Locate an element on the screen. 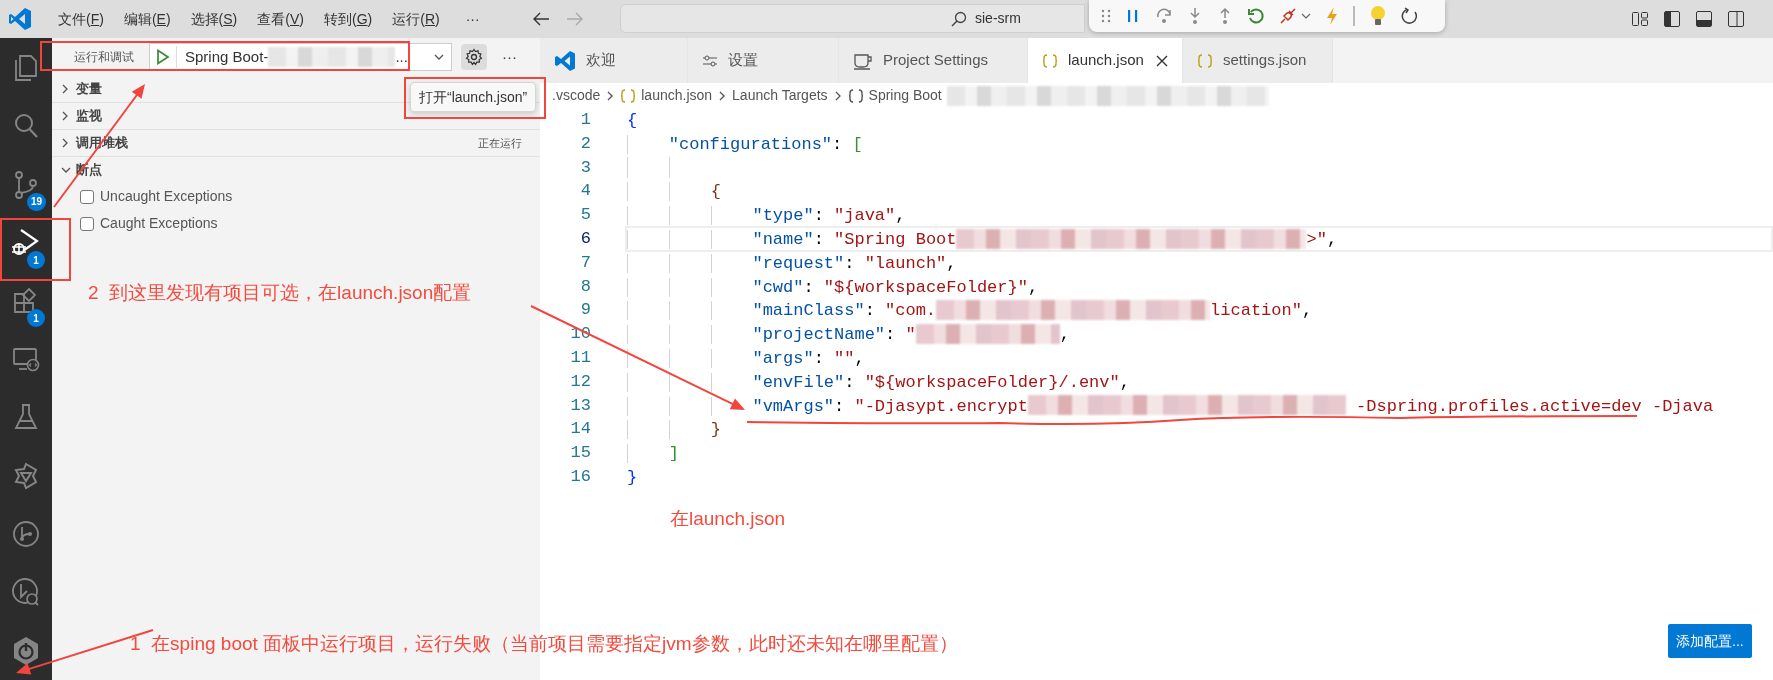 Image resolution: width=1773 pixels, height=680 pixels. code-line: "configurations": [ is located at coordinates (745, 143).